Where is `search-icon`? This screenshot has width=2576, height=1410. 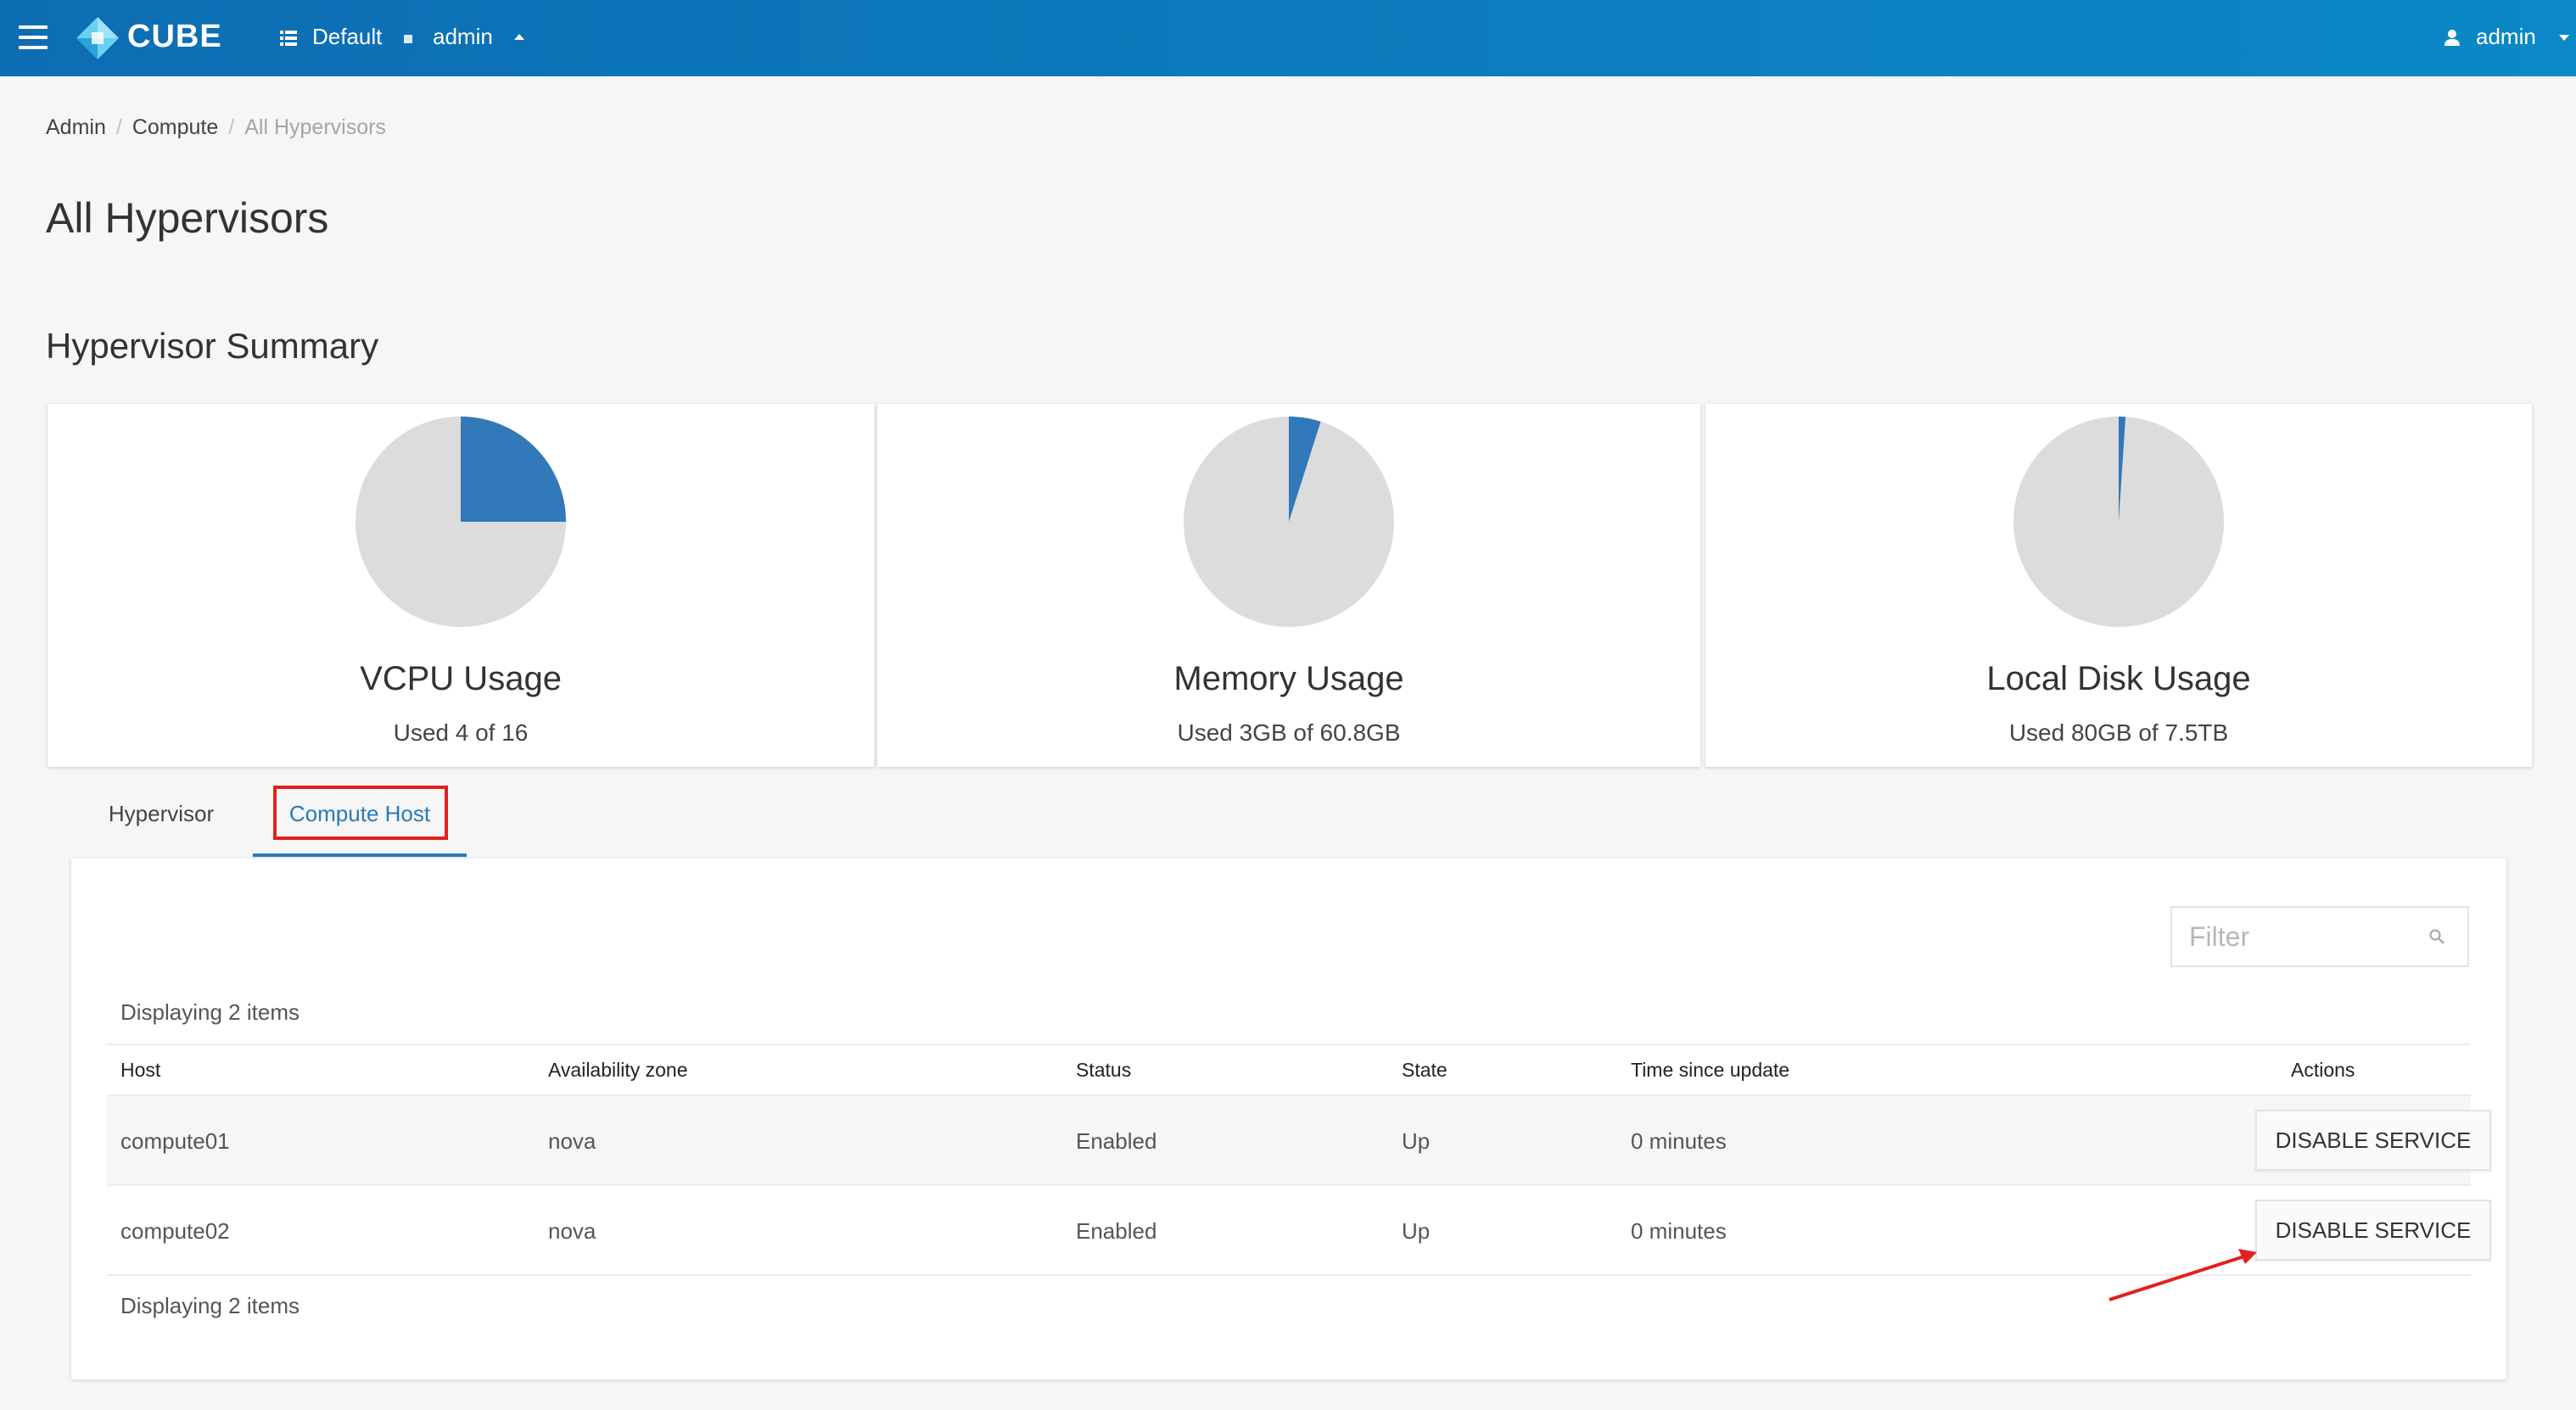 search-icon is located at coordinates (2436, 936).